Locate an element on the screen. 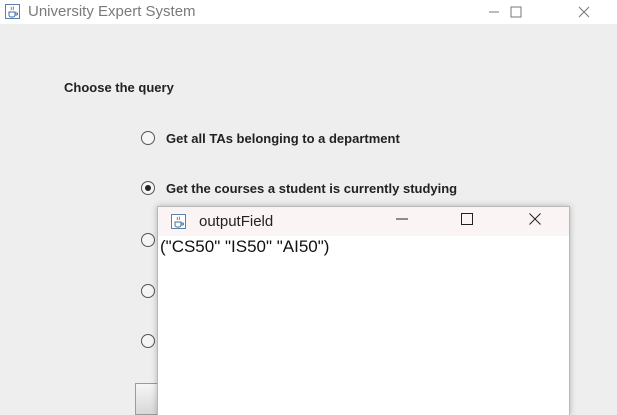 The image size is (617, 415). dialog-maximize-button is located at coordinates (467, 221).